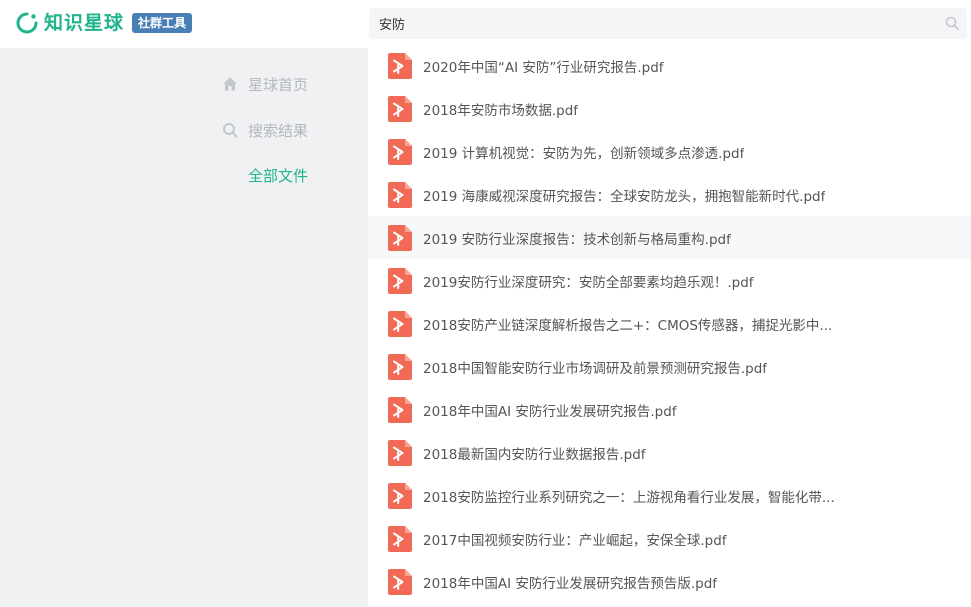 The height and width of the screenshot is (607, 971). I want to click on file-row: 2019 海康威视深度研究报告：全球安防龙头，拥抱智能新时代.pdf, so click(669, 194).